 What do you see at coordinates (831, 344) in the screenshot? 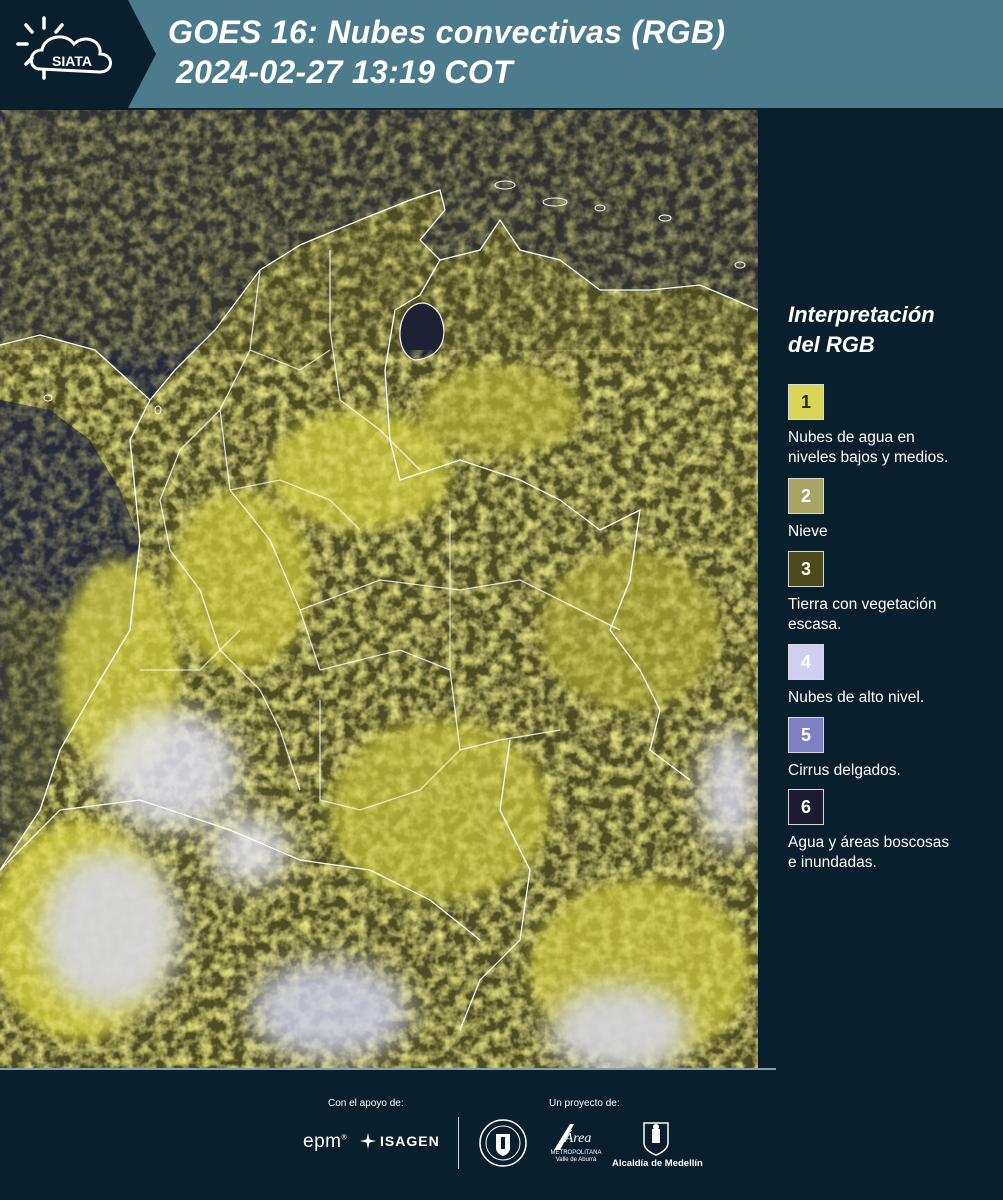
I see `legend-title-line2: del RGB` at bounding box center [831, 344].